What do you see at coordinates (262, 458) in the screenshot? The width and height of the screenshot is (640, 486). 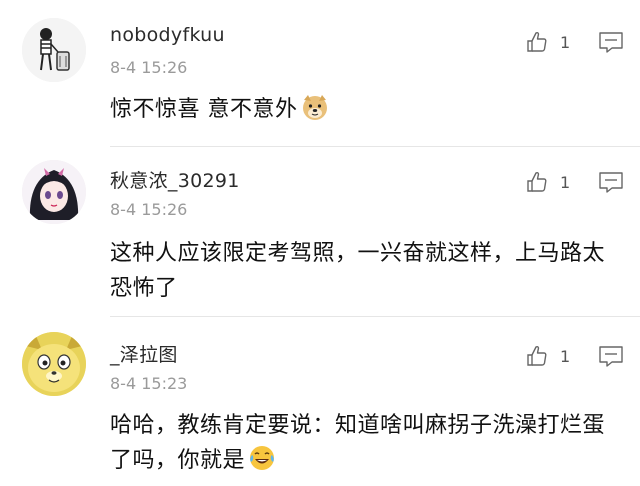 I see `laugh-cry-emoji-icon` at bounding box center [262, 458].